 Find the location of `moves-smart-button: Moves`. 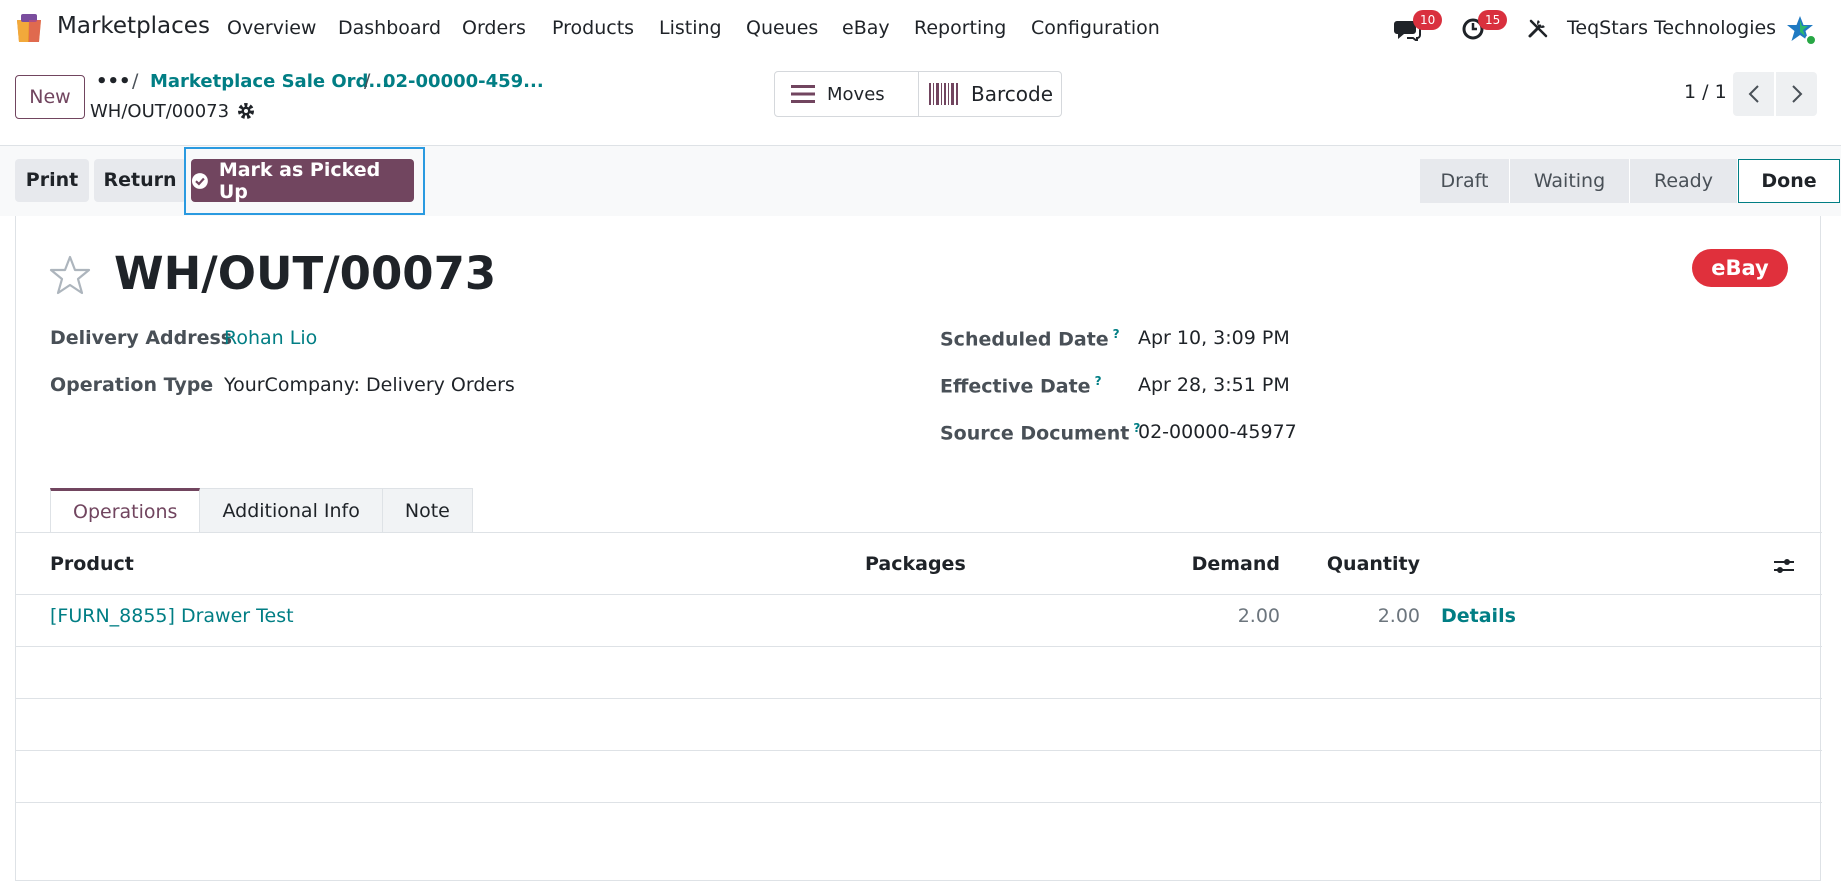

moves-smart-button: Moves is located at coordinates (847, 94).